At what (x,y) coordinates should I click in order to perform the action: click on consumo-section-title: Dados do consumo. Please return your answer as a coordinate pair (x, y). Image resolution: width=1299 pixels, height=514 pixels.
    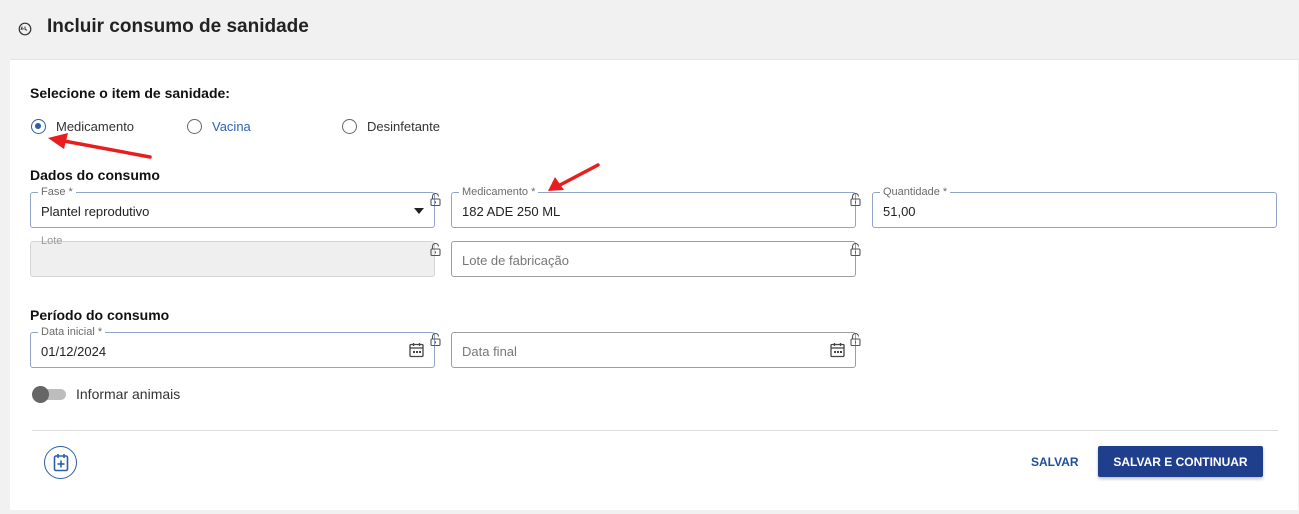
    Looking at the image, I should click on (95, 175).